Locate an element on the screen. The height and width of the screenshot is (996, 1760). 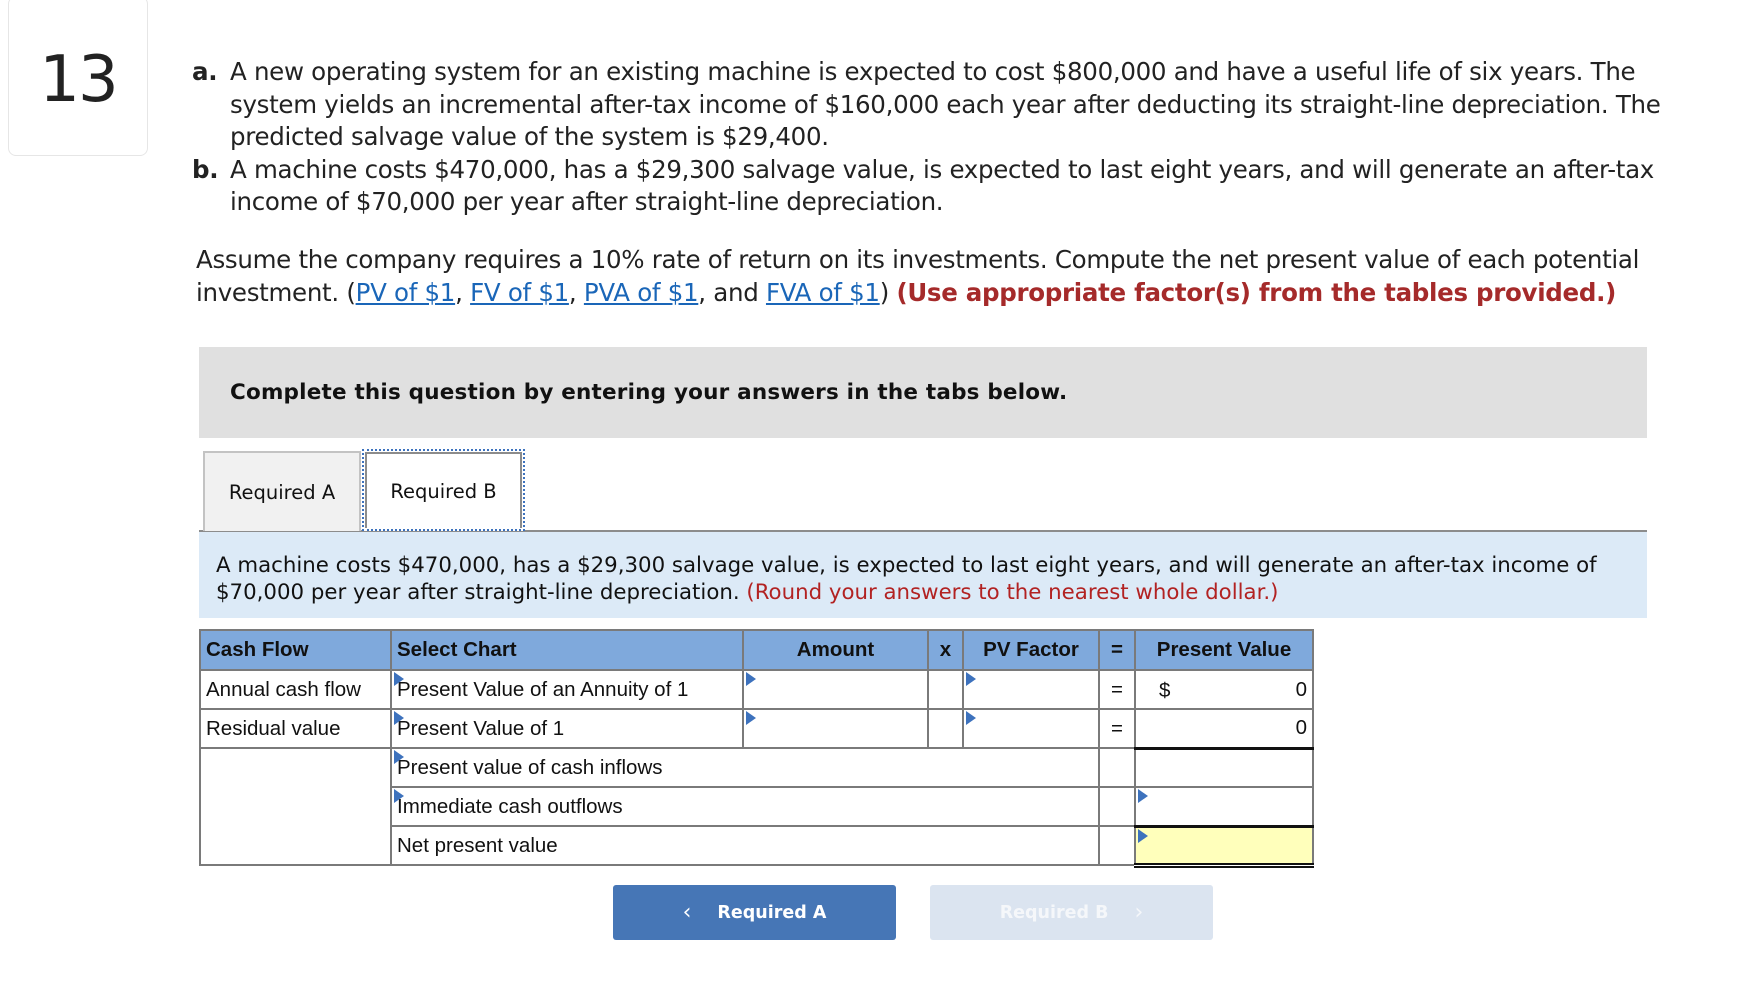
present-value-cell: 0 is located at coordinates (1224, 728).